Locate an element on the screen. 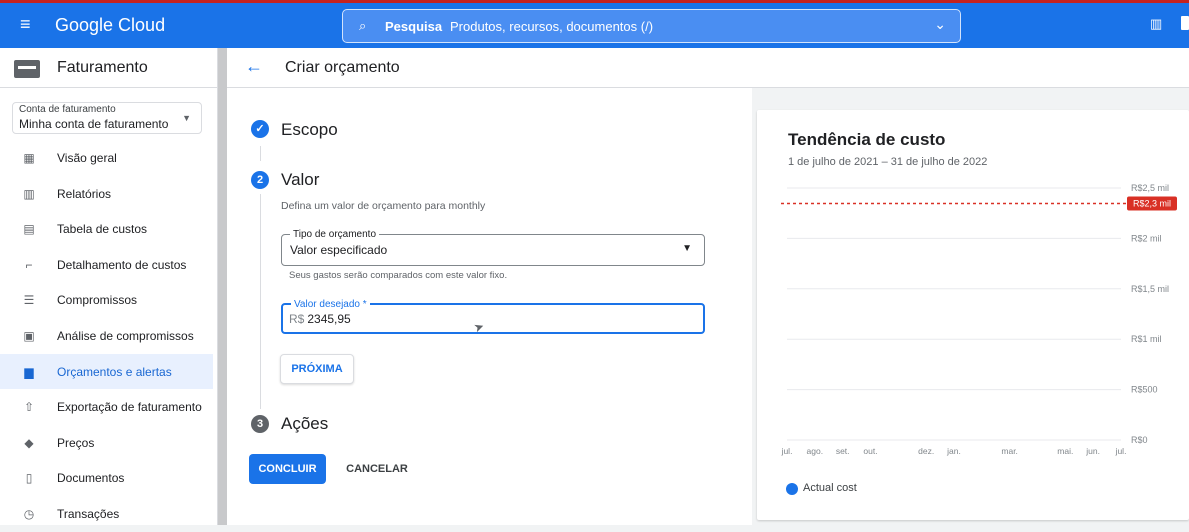 This screenshot has width=1189, height=532. step-value-title: Valor is located at coordinates (300, 179).